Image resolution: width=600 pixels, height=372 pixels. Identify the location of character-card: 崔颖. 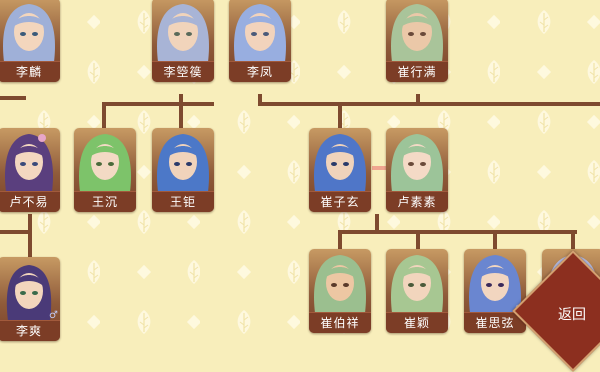
(417, 291).